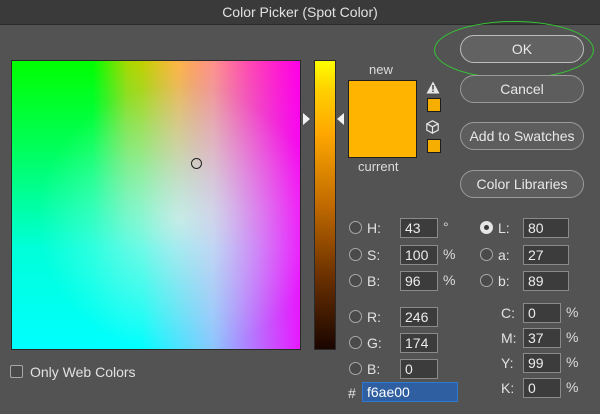  Describe the element at coordinates (419, 343) in the screenshot. I see `g-input: 174` at that location.